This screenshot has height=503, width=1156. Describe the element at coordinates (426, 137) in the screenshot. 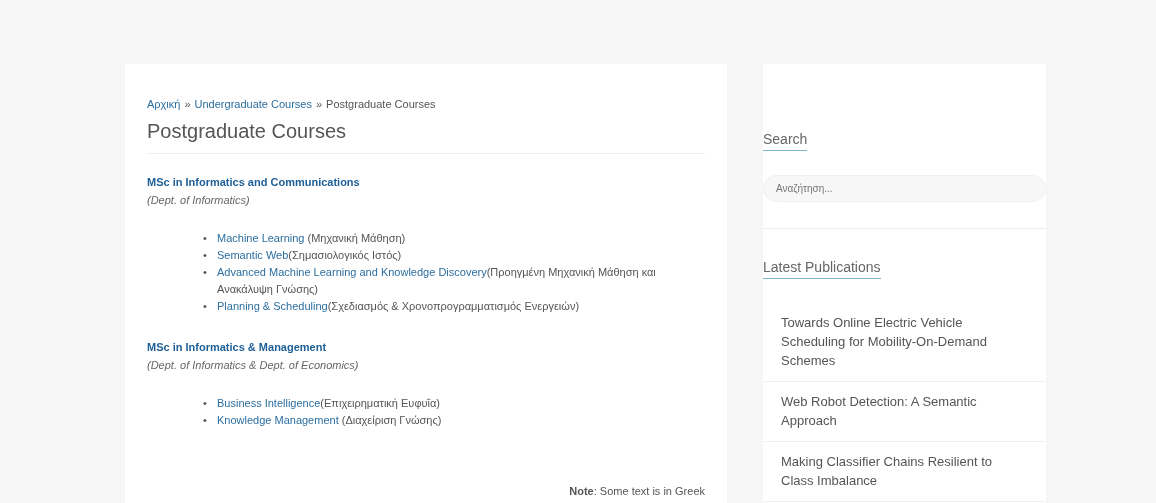

I see `page-title: Postgraduate Courses` at that location.